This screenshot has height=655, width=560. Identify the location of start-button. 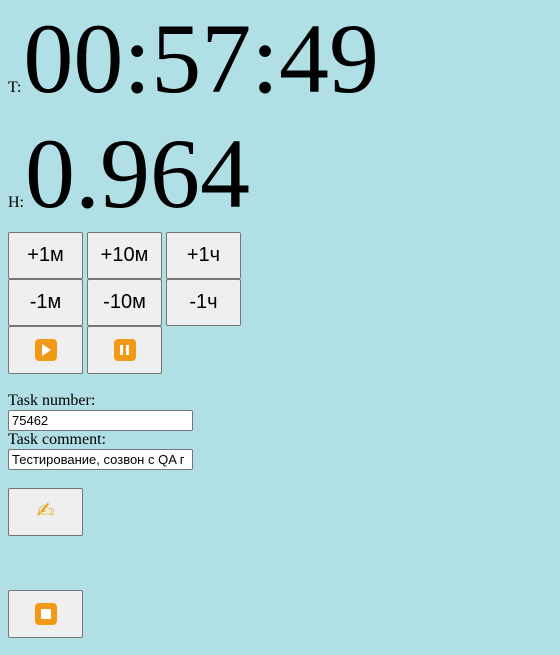
(45, 350).